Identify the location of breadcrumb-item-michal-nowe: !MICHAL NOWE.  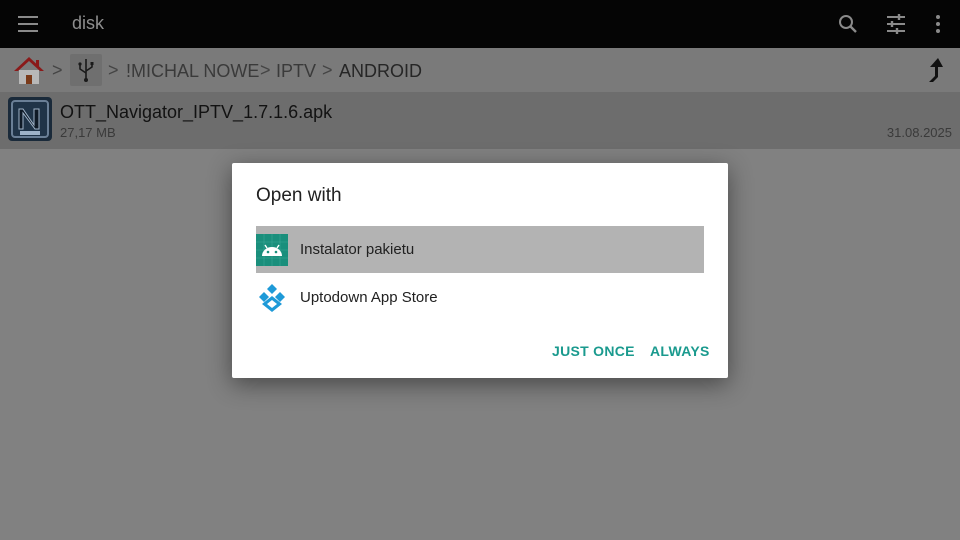
(192, 71).